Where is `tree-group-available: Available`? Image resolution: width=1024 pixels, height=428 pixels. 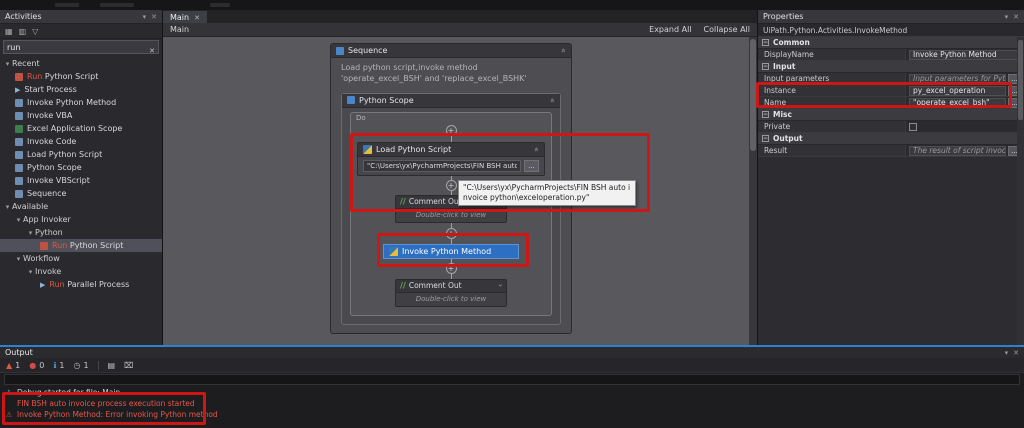 tree-group-available: Available is located at coordinates (81, 206).